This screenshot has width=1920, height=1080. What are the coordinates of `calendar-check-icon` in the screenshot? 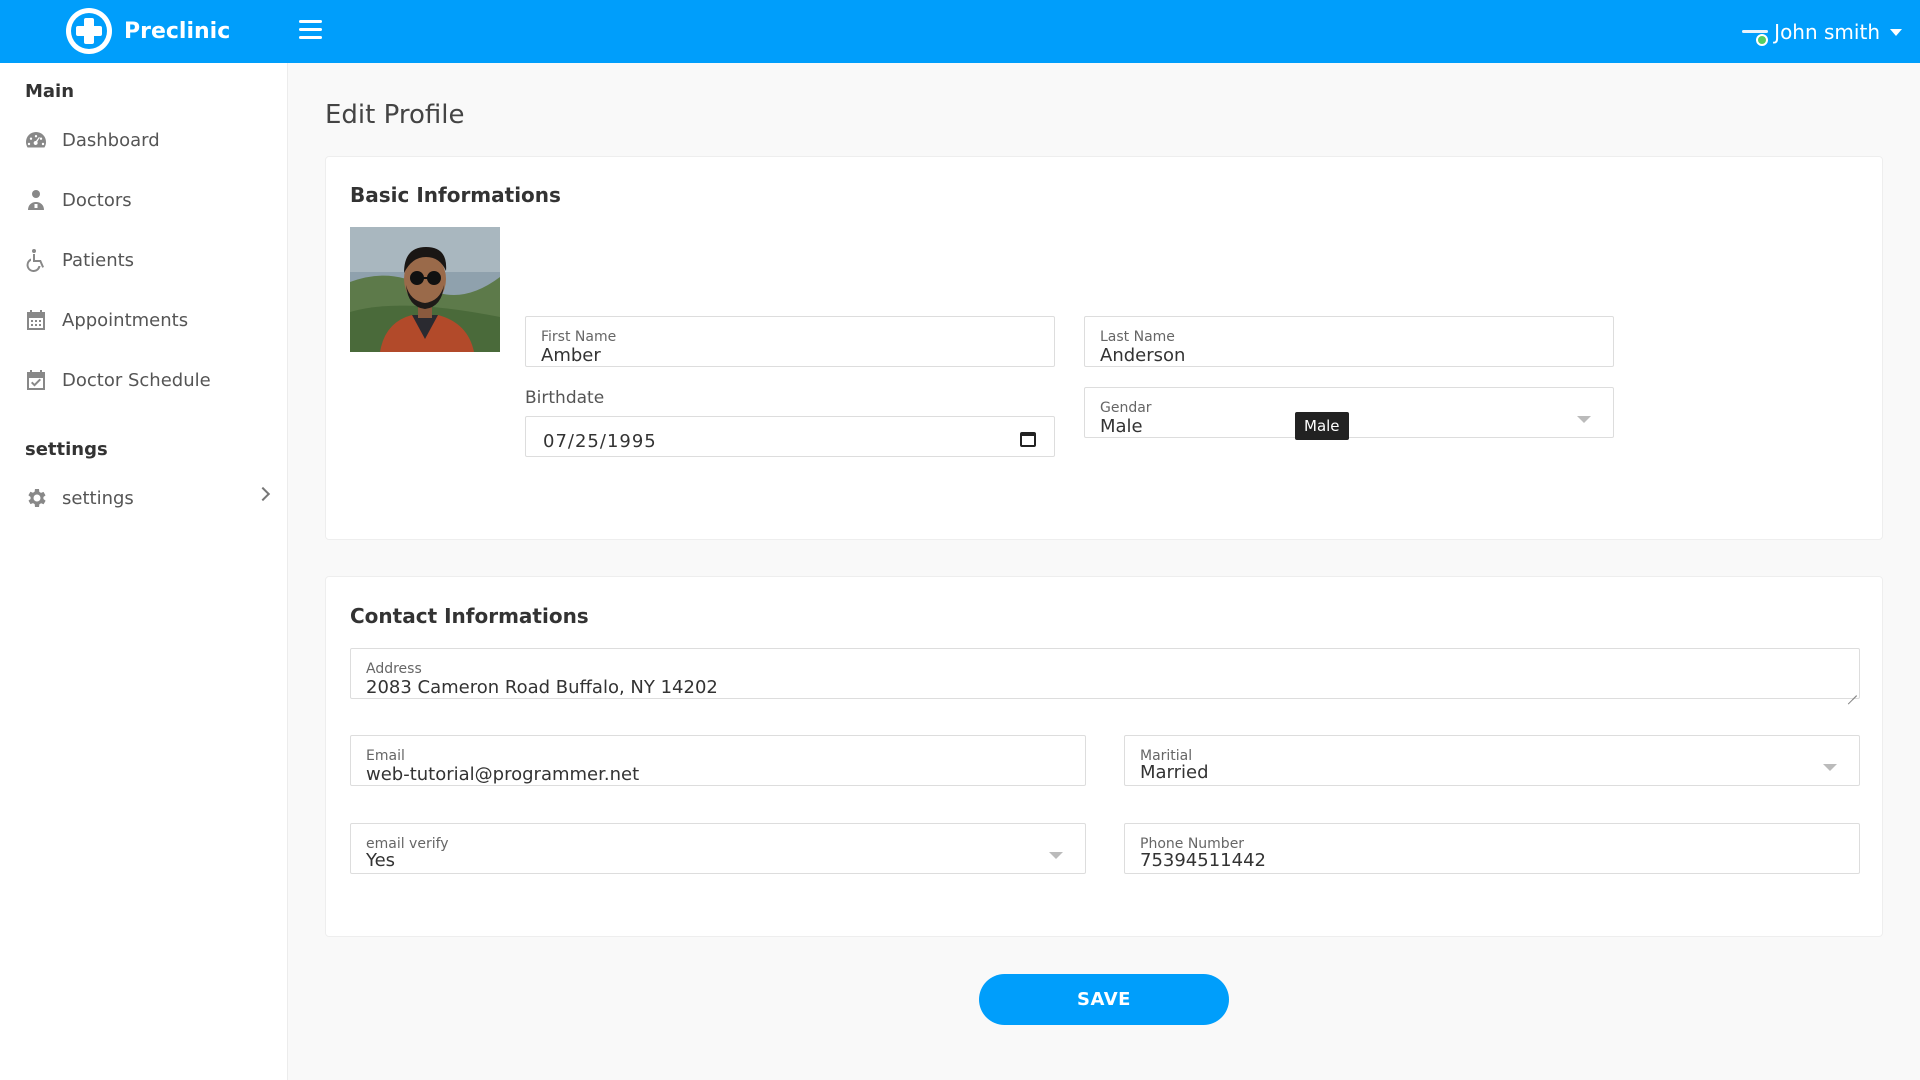 It's located at (36, 380).